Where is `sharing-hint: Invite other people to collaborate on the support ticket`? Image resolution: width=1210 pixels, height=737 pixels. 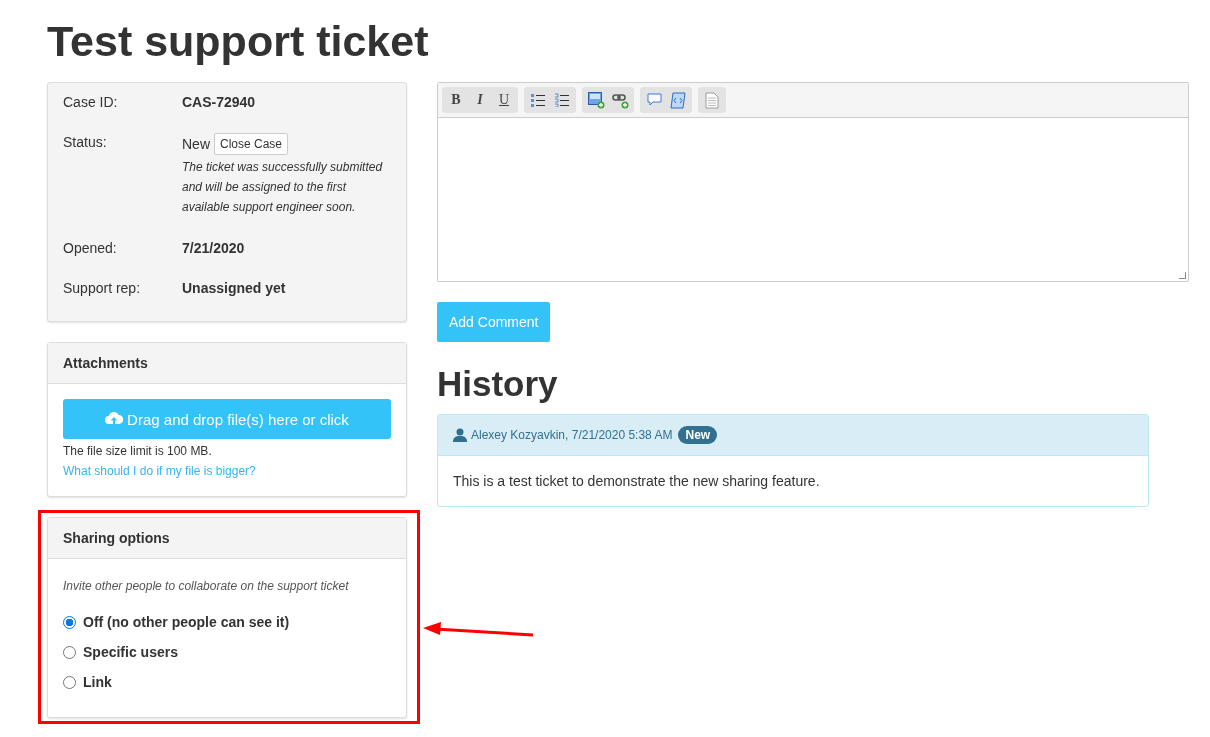
sharing-hint: Invite other people to collaborate on the support ticket is located at coordinates (206, 586).